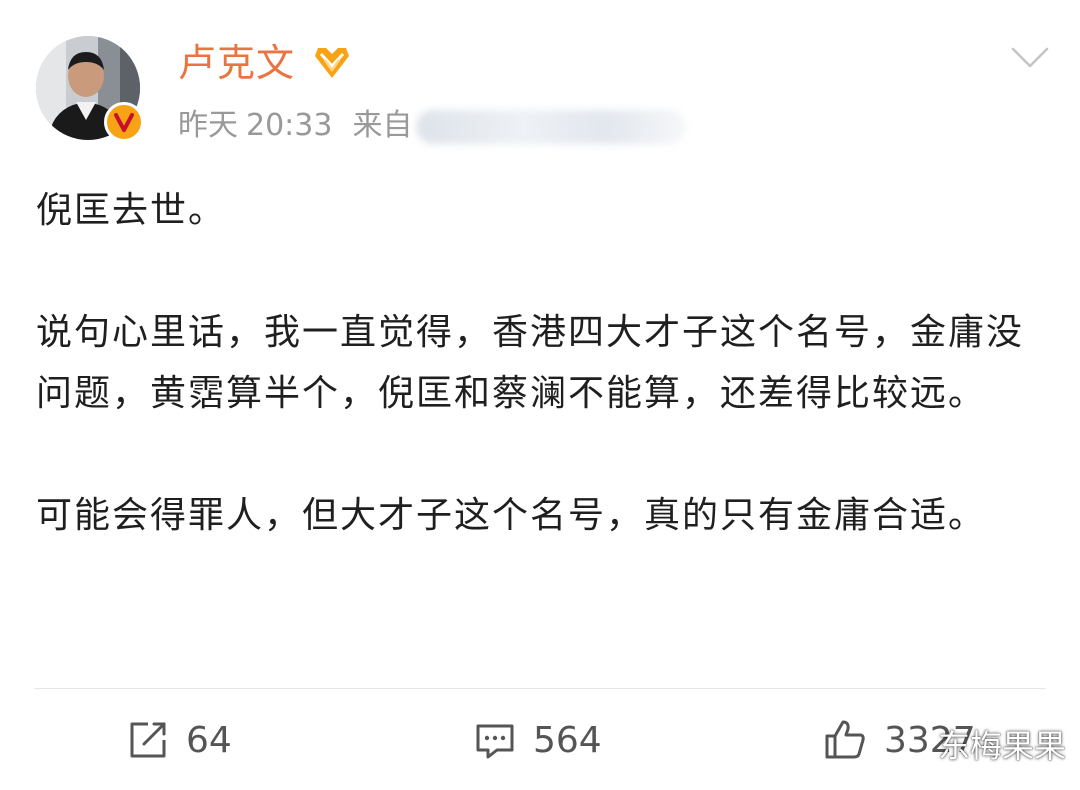  What do you see at coordinates (845, 739) in the screenshot?
I see `thumbs-up-icon` at bounding box center [845, 739].